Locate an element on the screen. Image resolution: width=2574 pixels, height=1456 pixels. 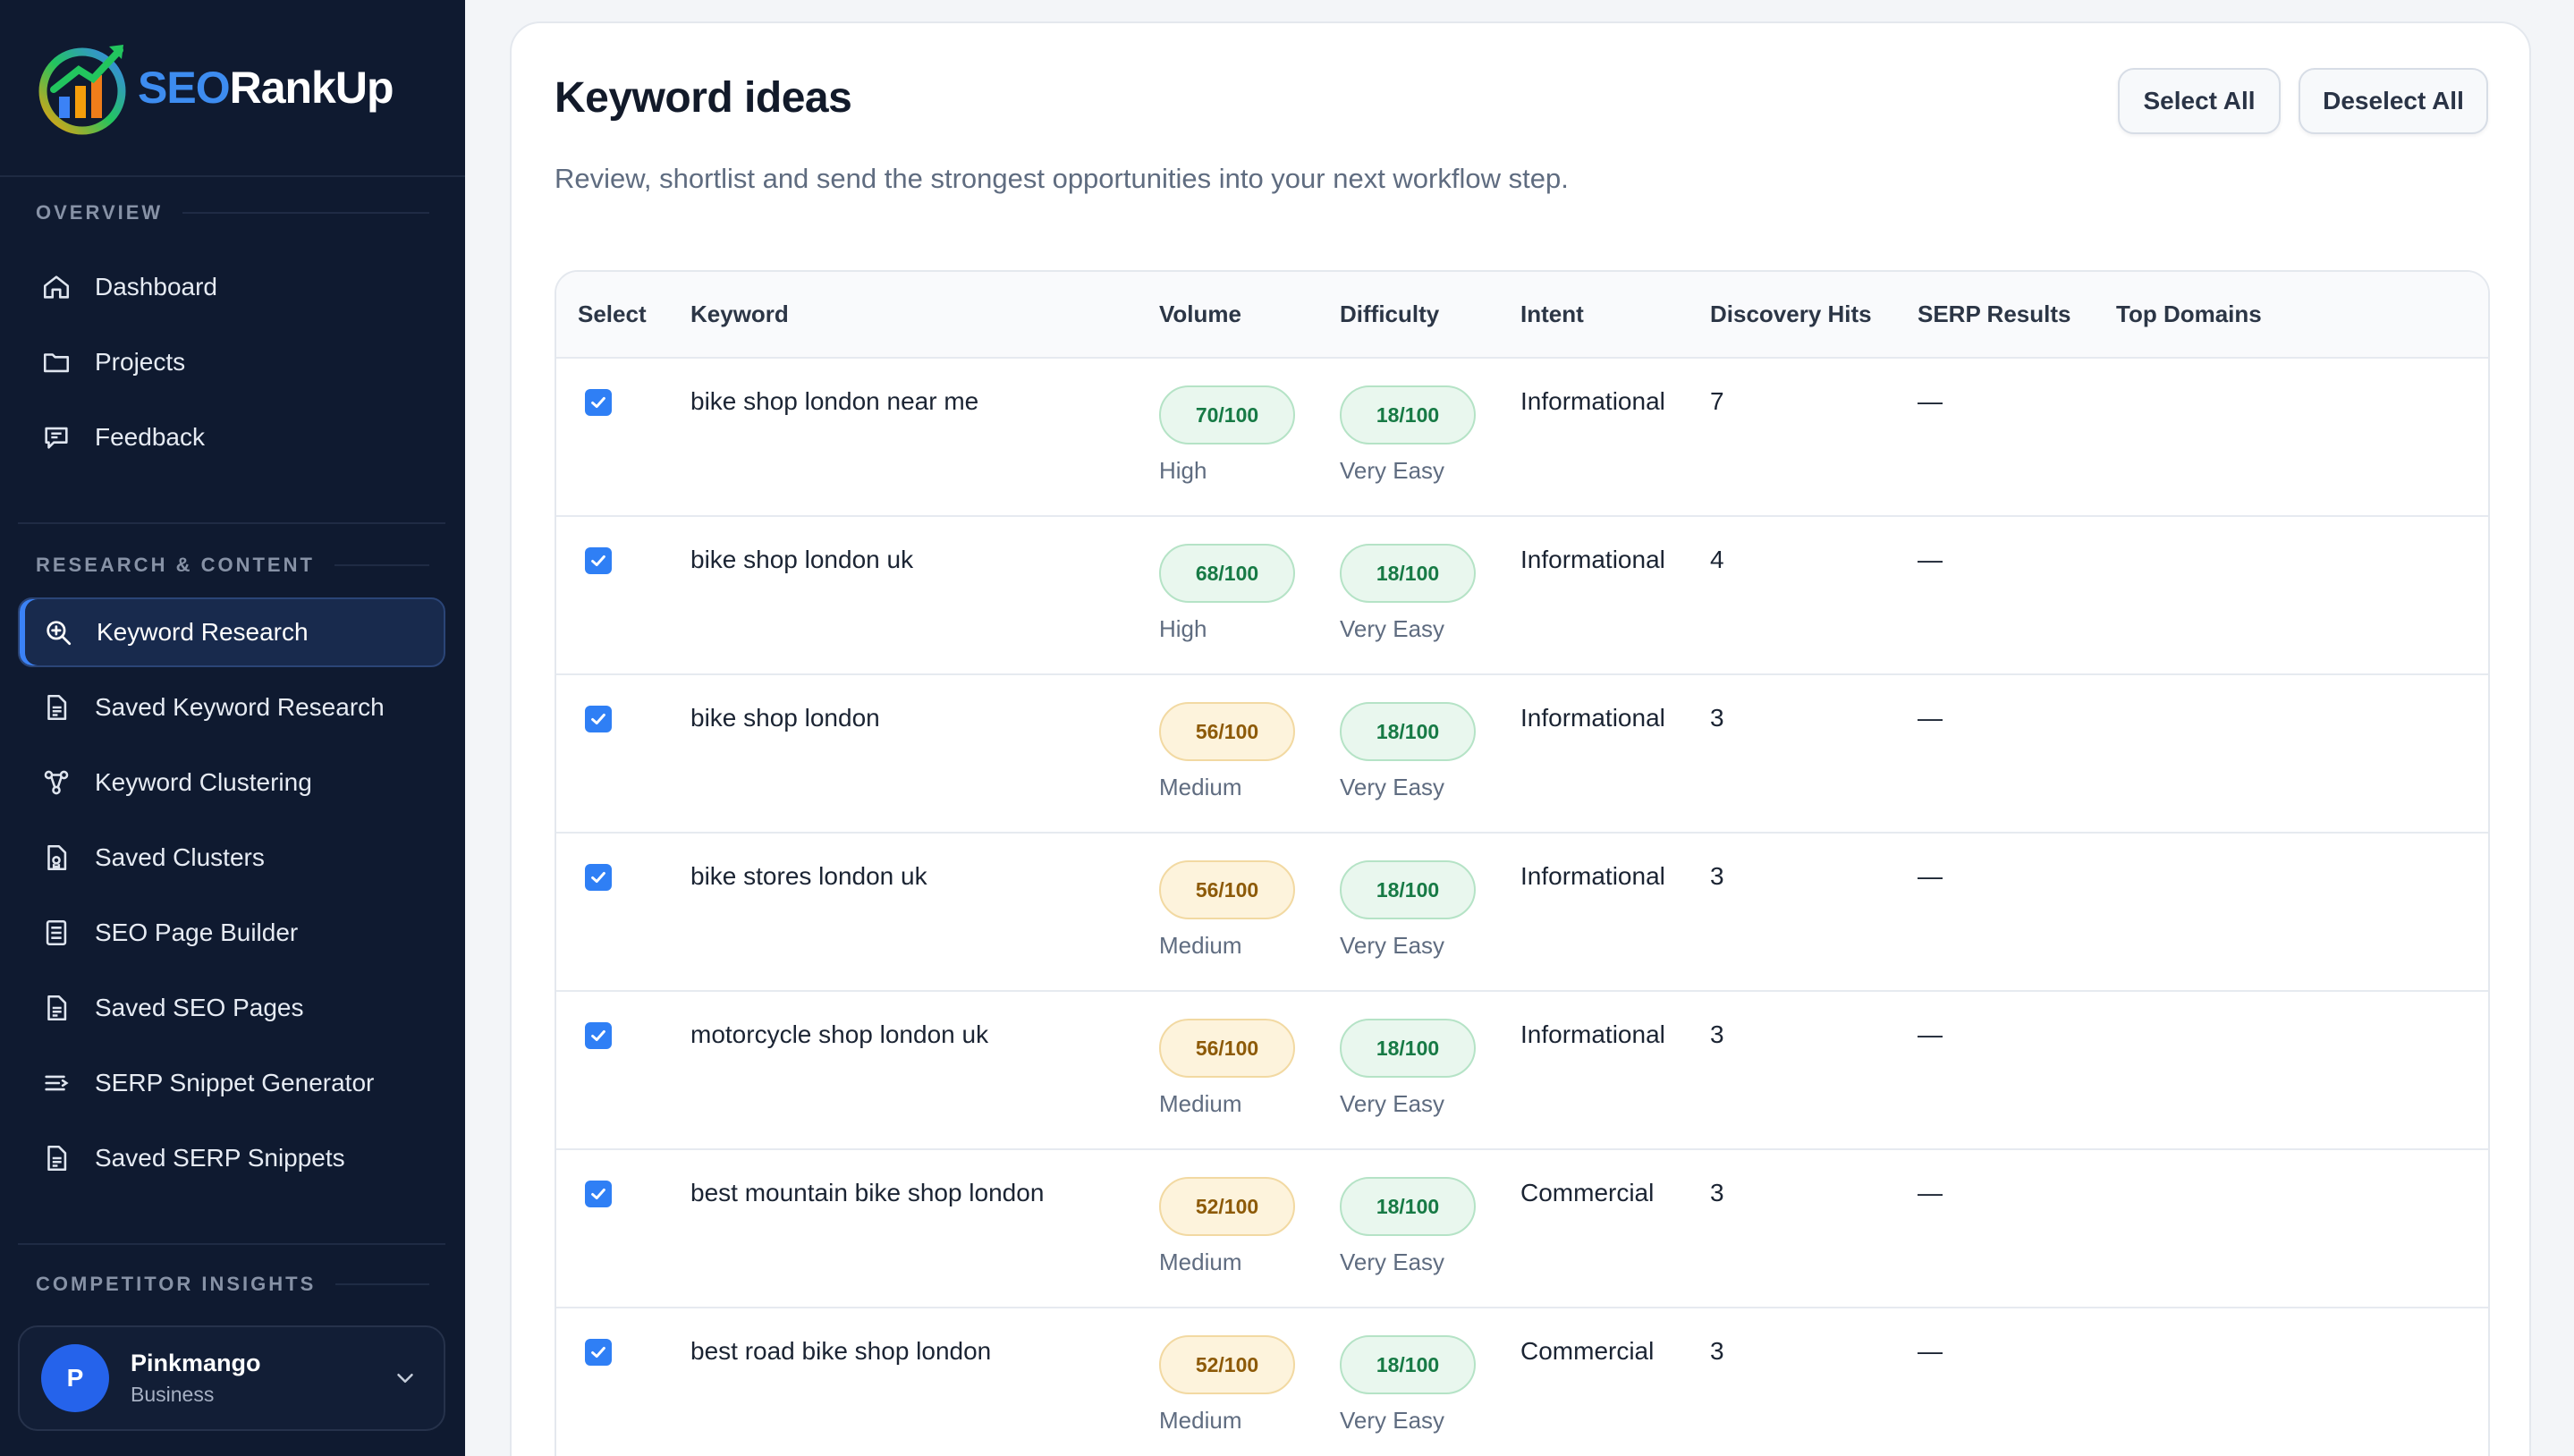
column-header-keyword: Keyword is located at coordinates (903, 315).